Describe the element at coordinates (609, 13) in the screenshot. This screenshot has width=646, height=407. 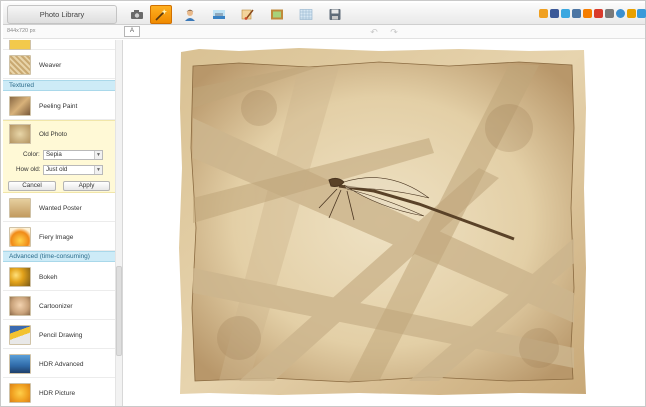
I see `myspace-icon` at that location.